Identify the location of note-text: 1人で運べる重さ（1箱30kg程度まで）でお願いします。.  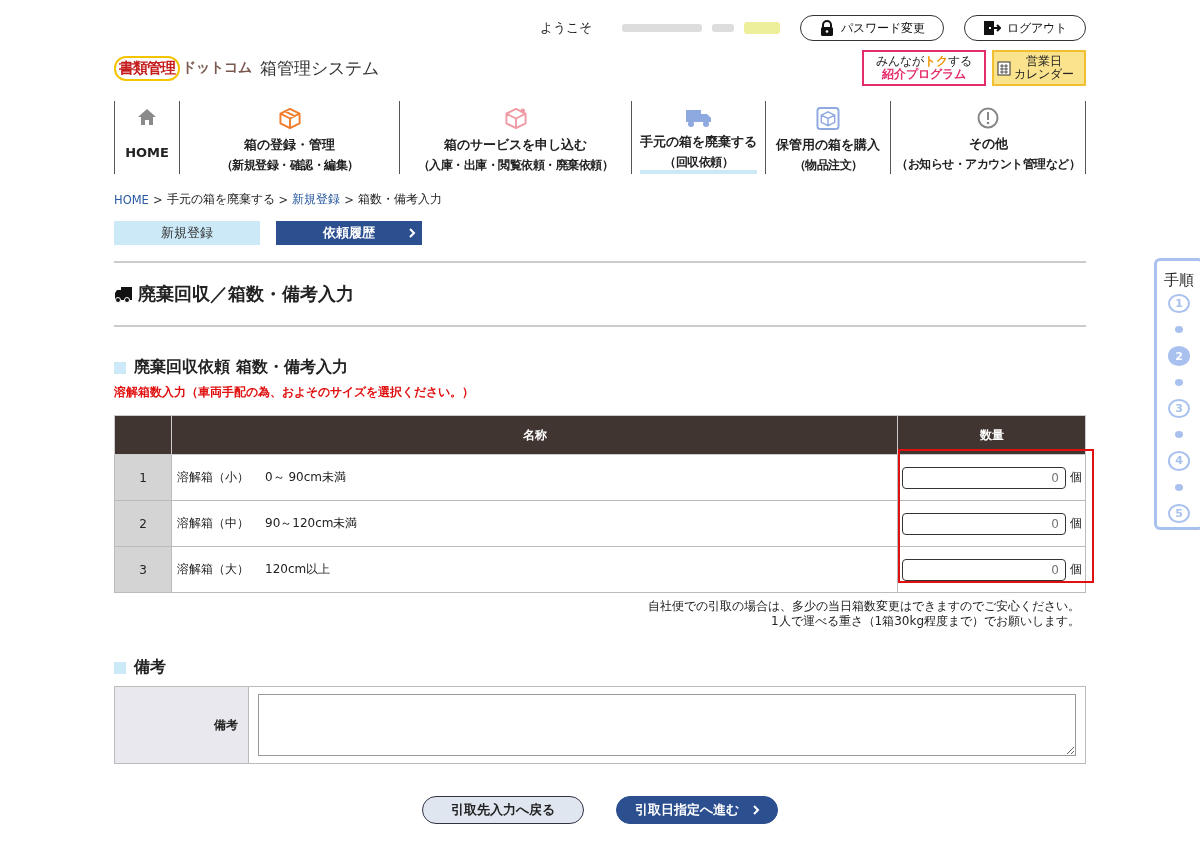
(924, 621).